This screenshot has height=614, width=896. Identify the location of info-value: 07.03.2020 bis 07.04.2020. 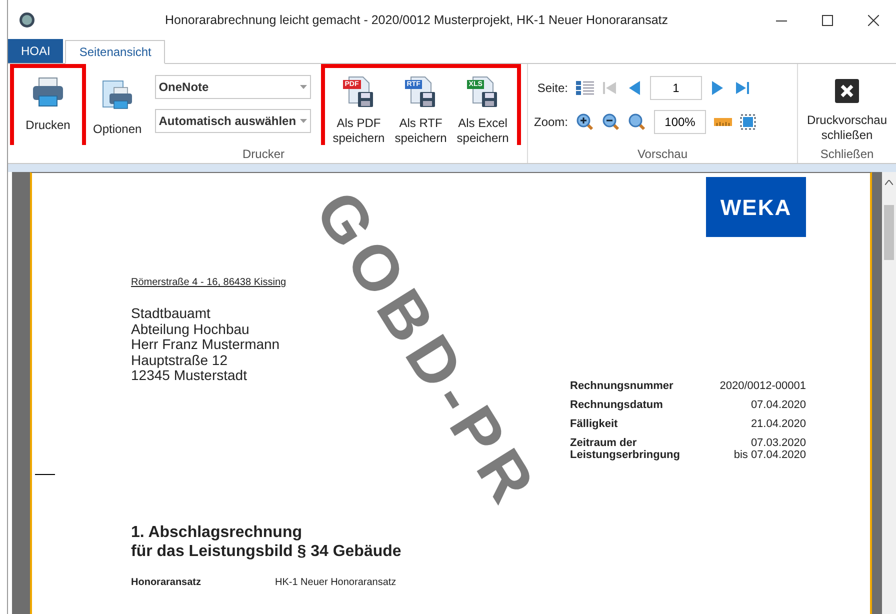
(769, 450).